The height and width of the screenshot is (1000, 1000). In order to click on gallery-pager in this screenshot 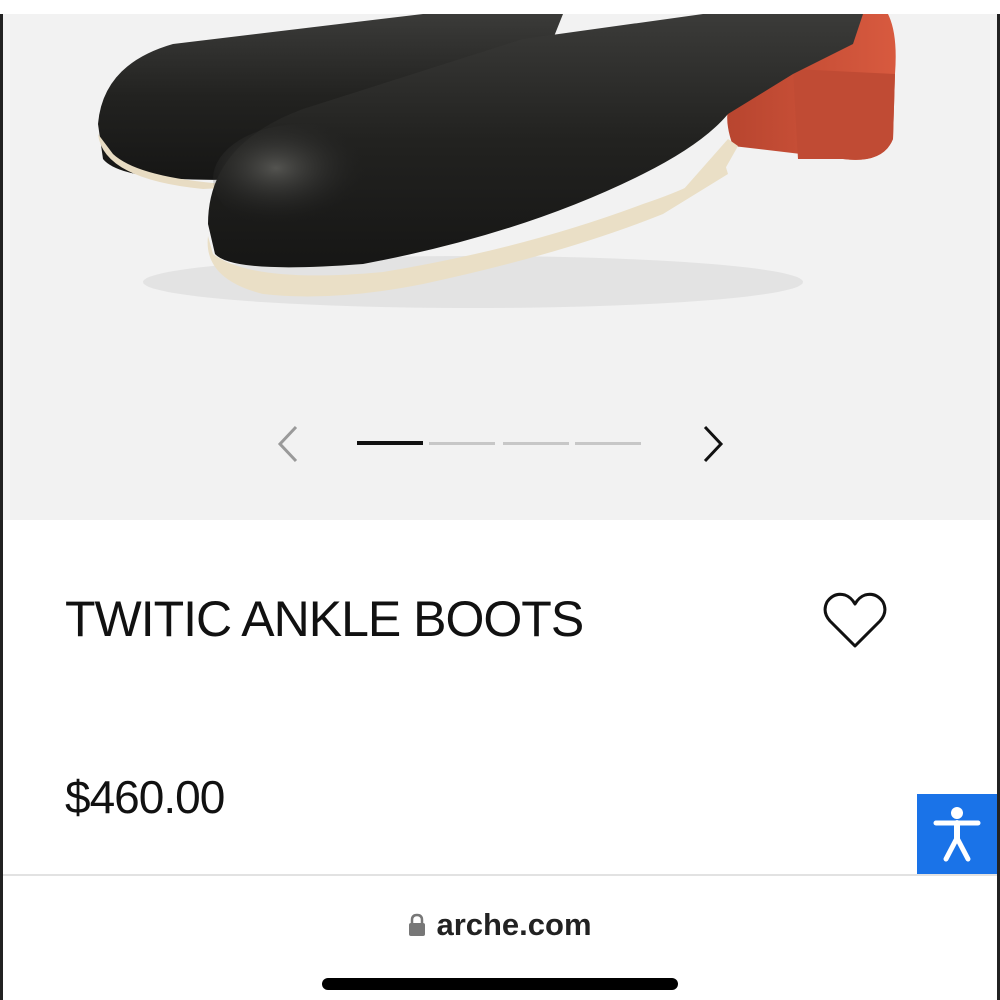, I will do `click(500, 444)`.